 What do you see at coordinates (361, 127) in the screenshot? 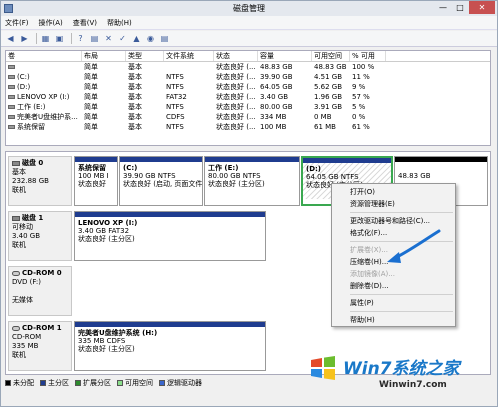
I see `cell-percent-text: 61 %` at bounding box center [361, 127].